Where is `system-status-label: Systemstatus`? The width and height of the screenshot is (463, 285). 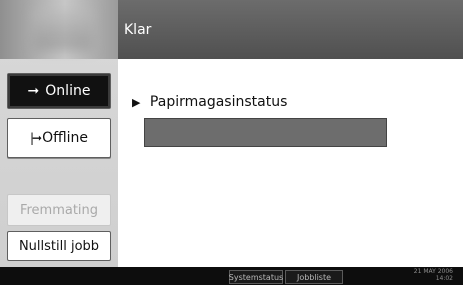 system-status-label: Systemstatus is located at coordinates (256, 277).